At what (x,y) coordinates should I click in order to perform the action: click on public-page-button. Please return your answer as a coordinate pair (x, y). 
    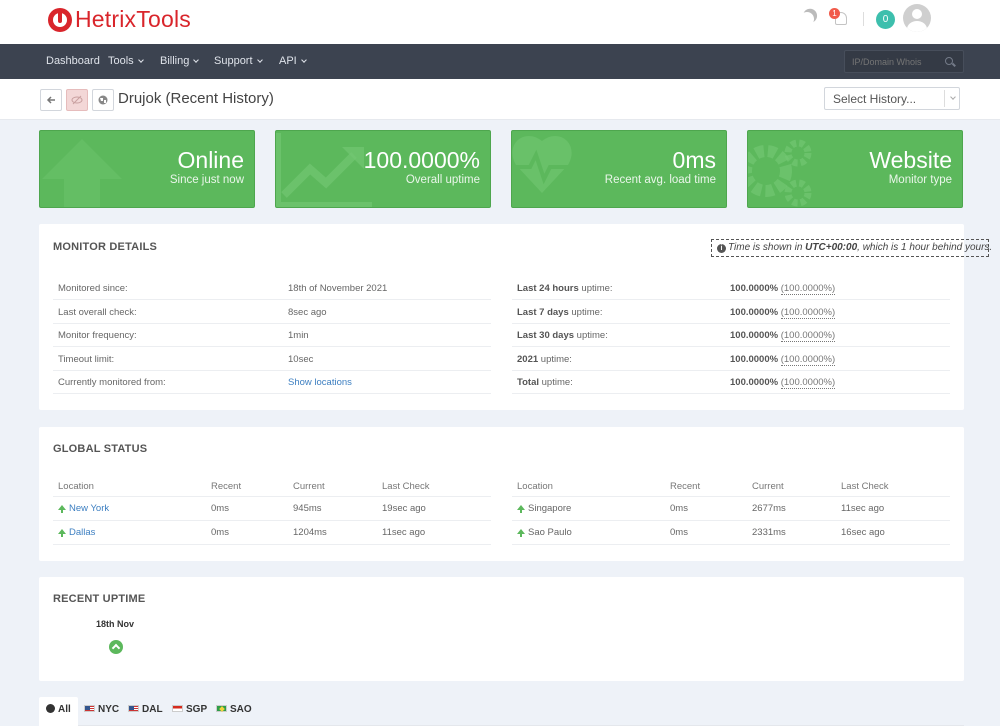
    Looking at the image, I should click on (103, 100).